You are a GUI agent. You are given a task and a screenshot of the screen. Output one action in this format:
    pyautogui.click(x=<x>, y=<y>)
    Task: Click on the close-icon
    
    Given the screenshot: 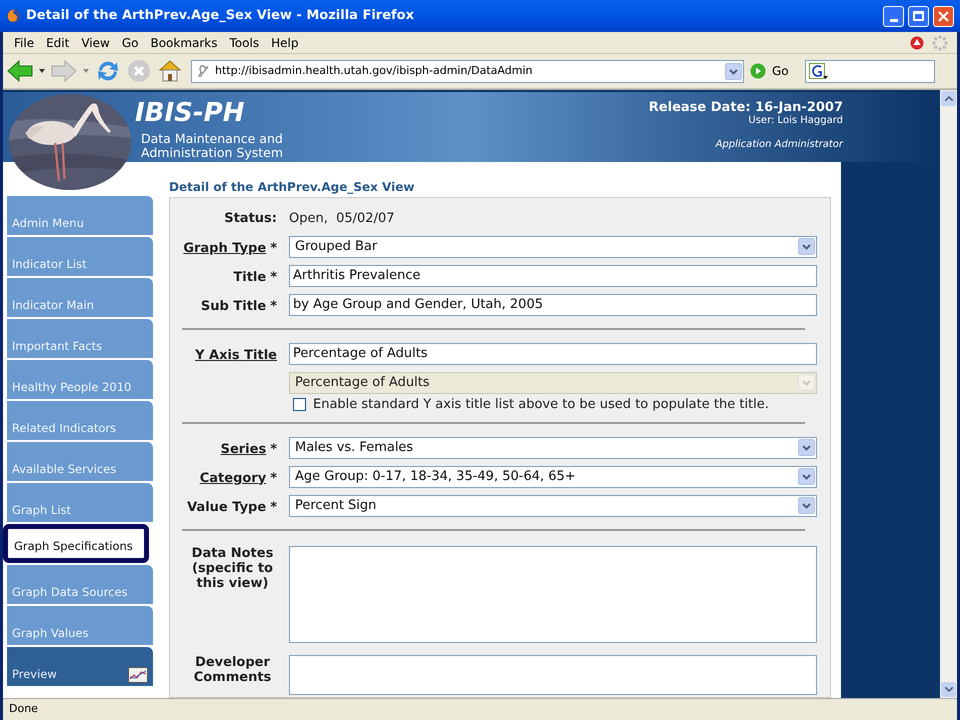 What is the action you would take?
    pyautogui.click(x=943, y=16)
    